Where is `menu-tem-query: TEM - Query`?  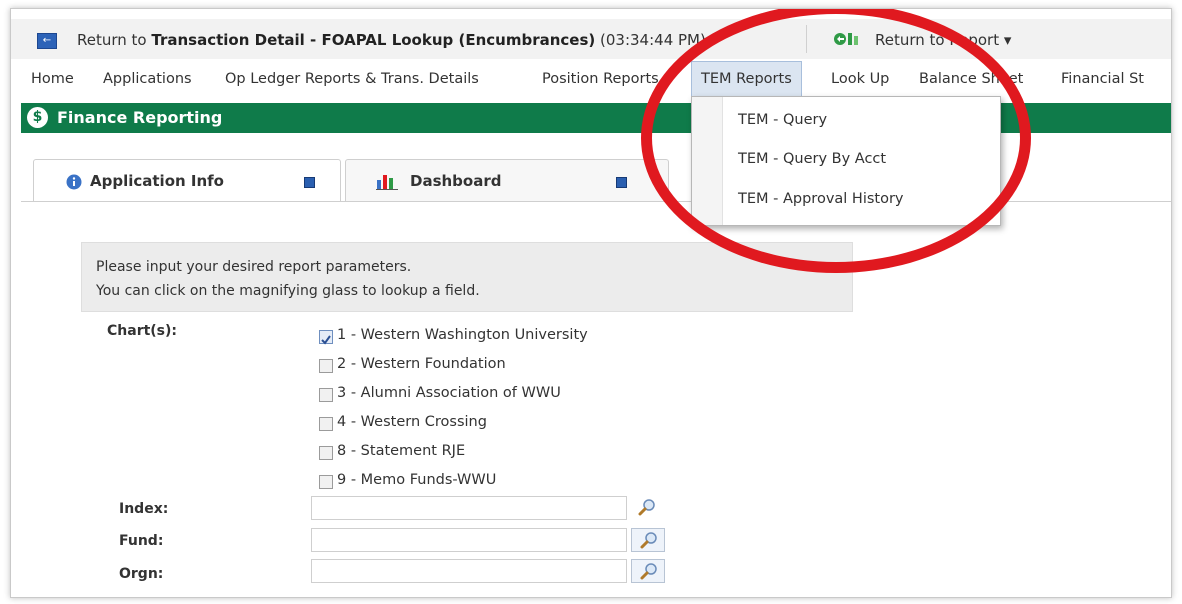
menu-tem-query: TEM - Query is located at coordinates (782, 120).